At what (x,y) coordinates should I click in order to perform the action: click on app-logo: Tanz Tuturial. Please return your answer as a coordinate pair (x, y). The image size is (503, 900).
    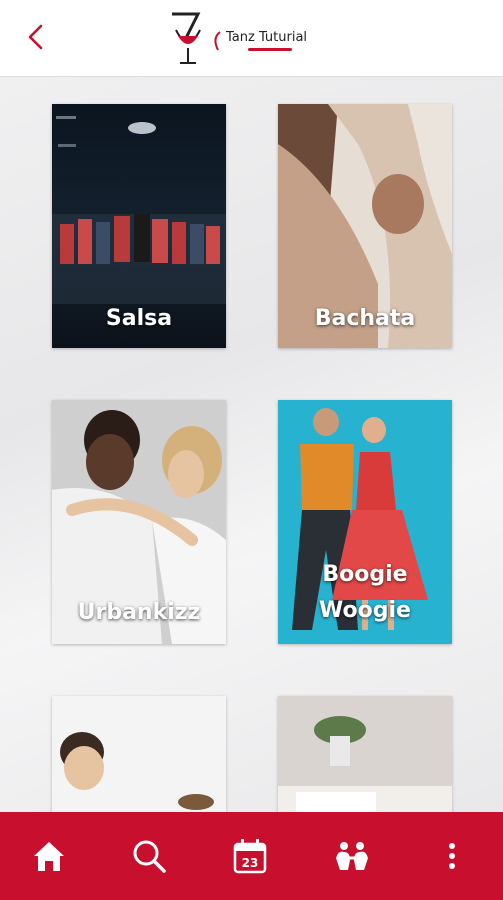
    Looking at the image, I should click on (243, 39).